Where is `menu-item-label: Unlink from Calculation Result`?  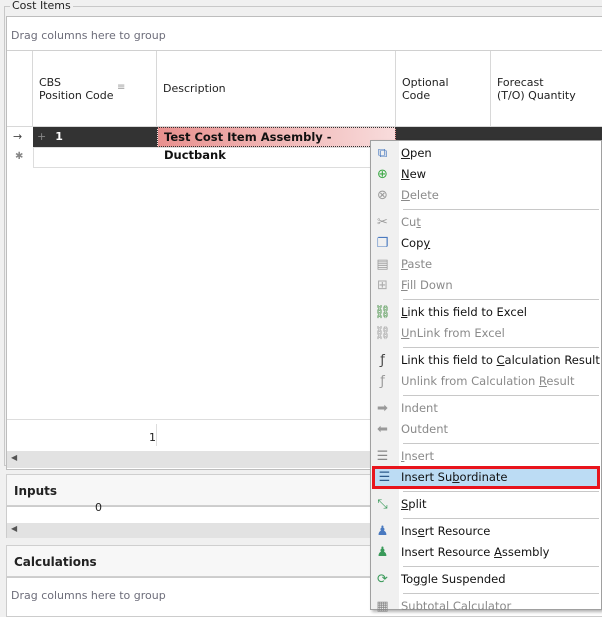 menu-item-label: Unlink from Calculation Result is located at coordinates (488, 381).